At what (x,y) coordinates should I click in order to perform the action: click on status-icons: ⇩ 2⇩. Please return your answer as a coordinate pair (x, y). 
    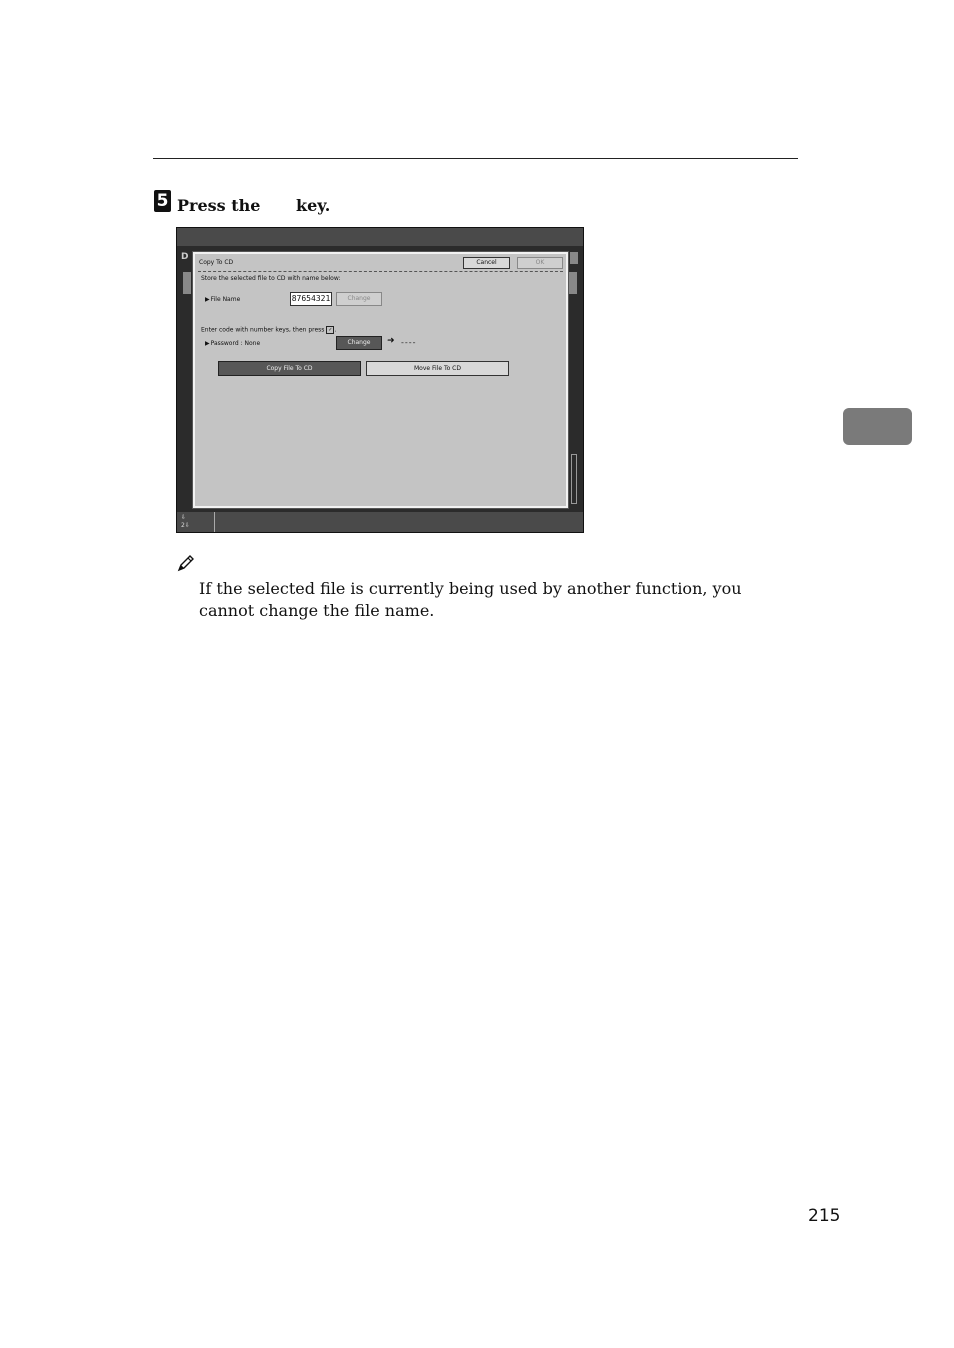
    Looking at the image, I should click on (198, 522).